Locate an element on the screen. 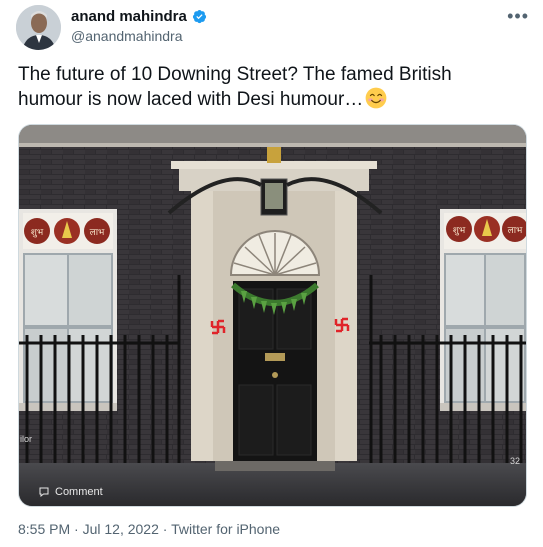 The width and height of the screenshot is (543, 547). sign-right-2: लाभ is located at coordinates (515, 231).